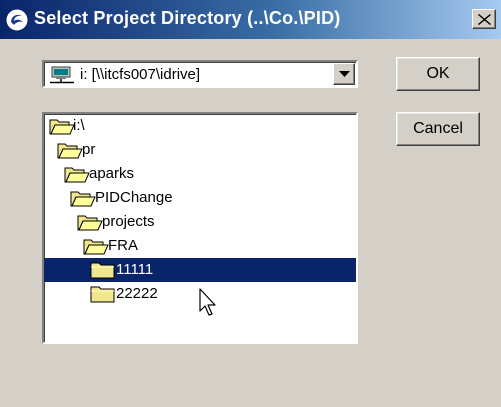  Describe the element at coordinates (200, 126) in the screenshot. I see `tree-item: i:\` at that location.